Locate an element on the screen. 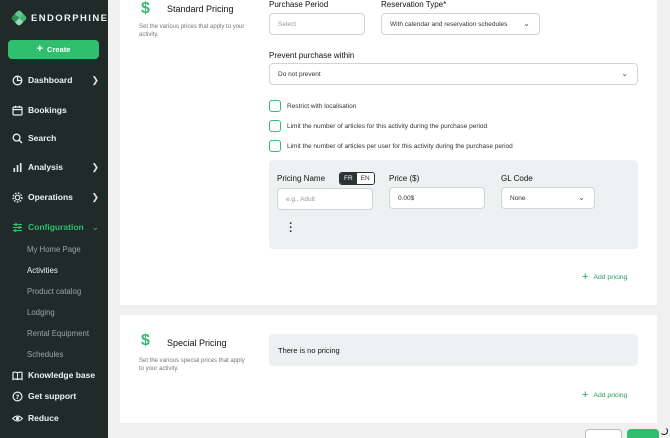 The height and width of the screenshot is (438, 670). cancel-button is located at coordinates (603, 433).